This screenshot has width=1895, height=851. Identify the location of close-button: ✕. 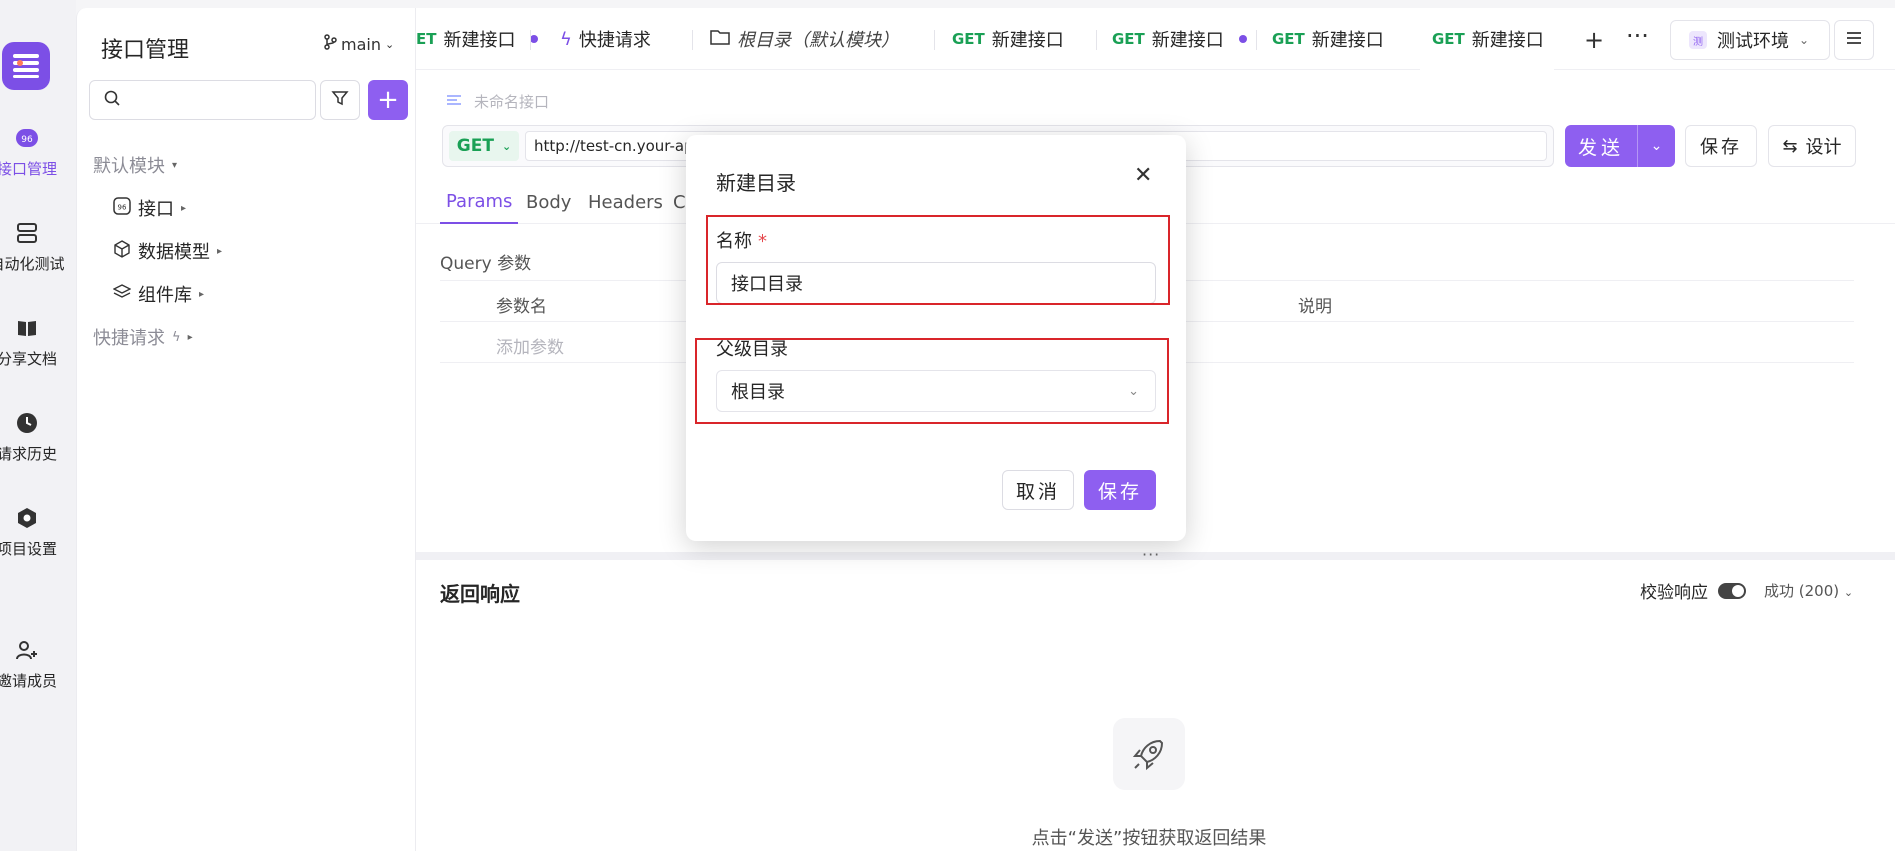
(1143, 175).